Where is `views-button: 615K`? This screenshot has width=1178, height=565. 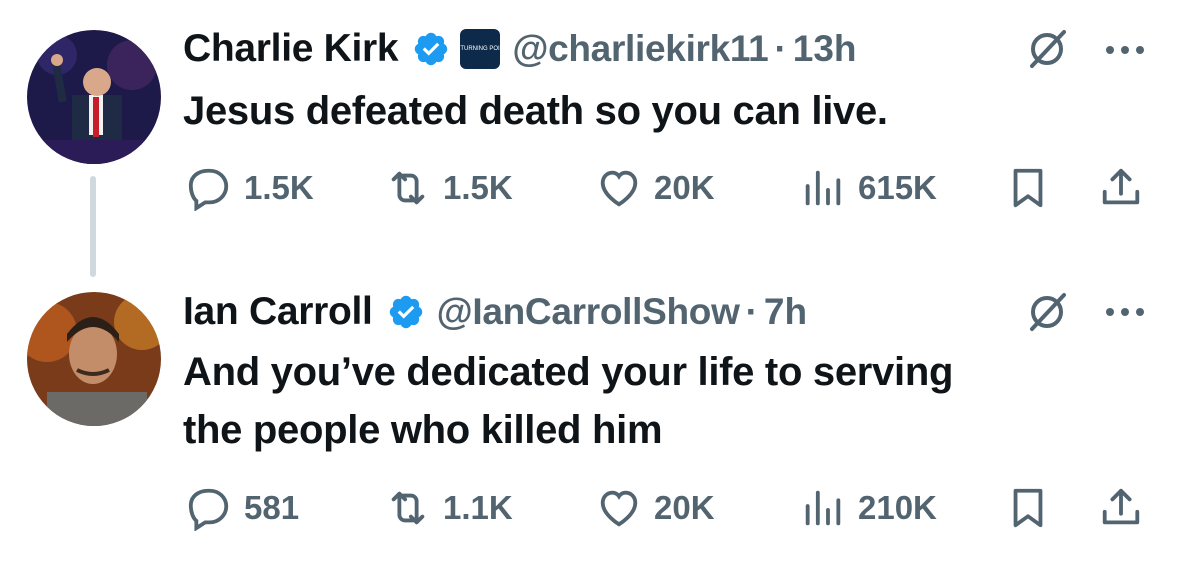 views-button: 615K is located at coordinates (868, 188).